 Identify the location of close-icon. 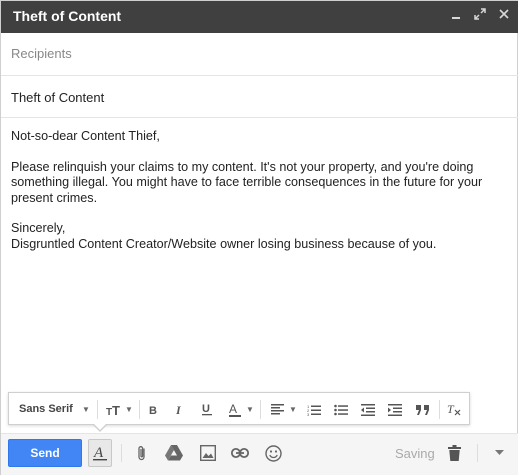
(504, 16).